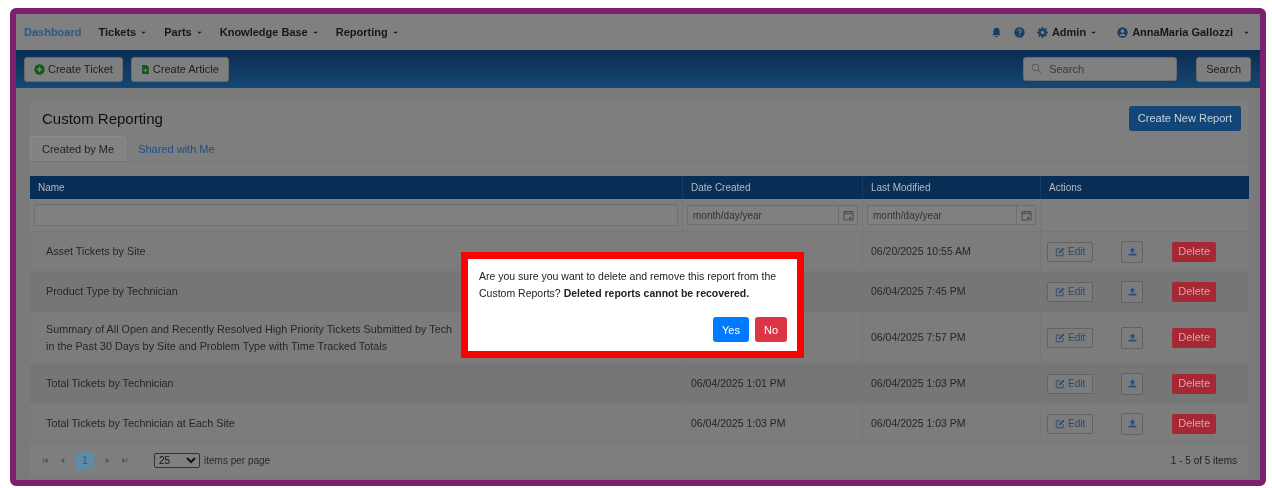 This screenshot has width=1272, height=488. Describe the element at coordinates (45, 460) in the screenshot. I see `first-page-icon` at that location.